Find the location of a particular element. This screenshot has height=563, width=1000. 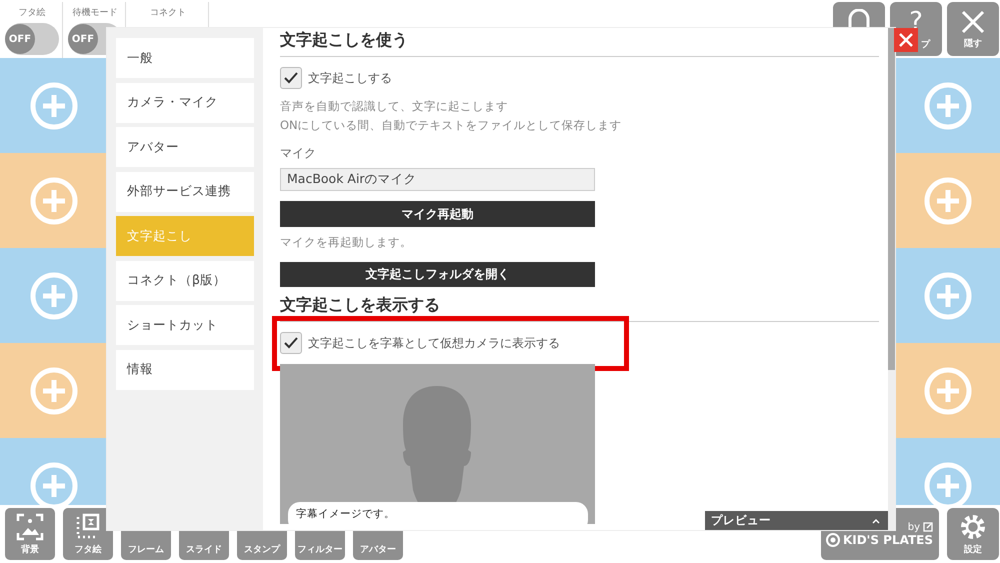

hide-button: 隠す is located at coordinates (973, 29).